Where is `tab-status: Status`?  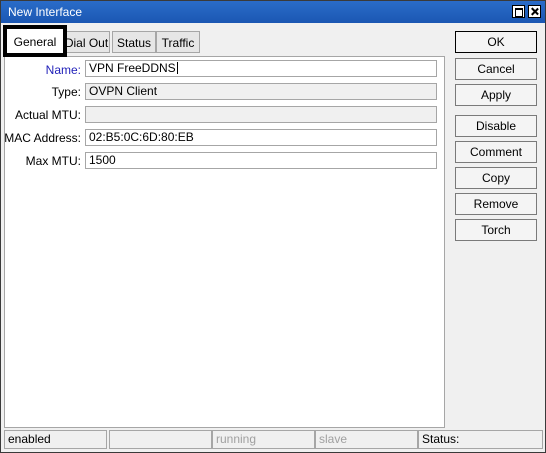 tab-status: Status is located at coordinates (134, 42).